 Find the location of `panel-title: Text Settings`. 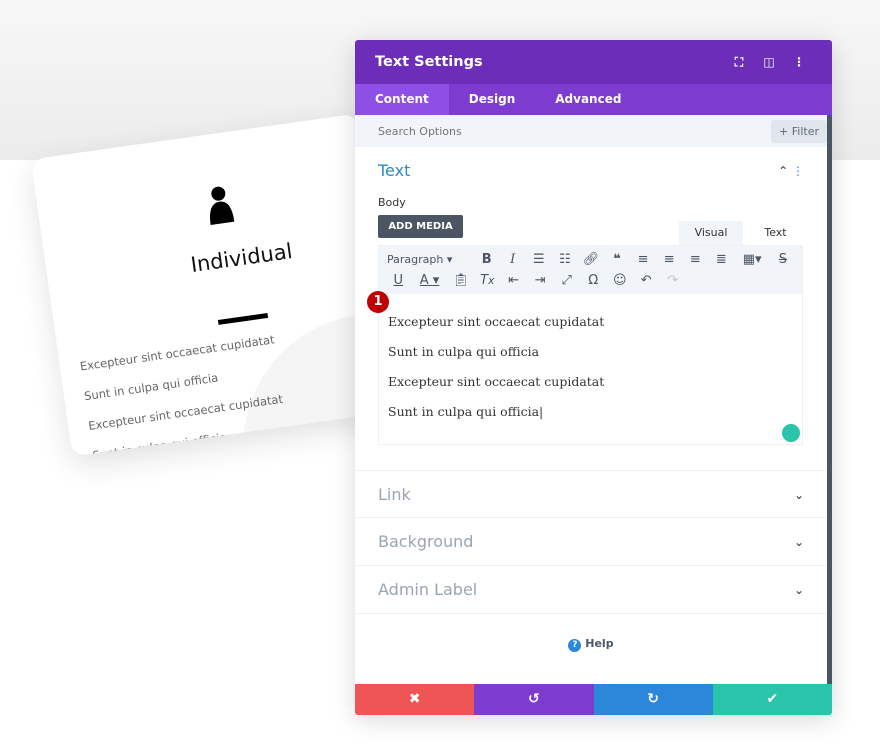

panel-title: Text Settings is located at coordinates (429, 62).